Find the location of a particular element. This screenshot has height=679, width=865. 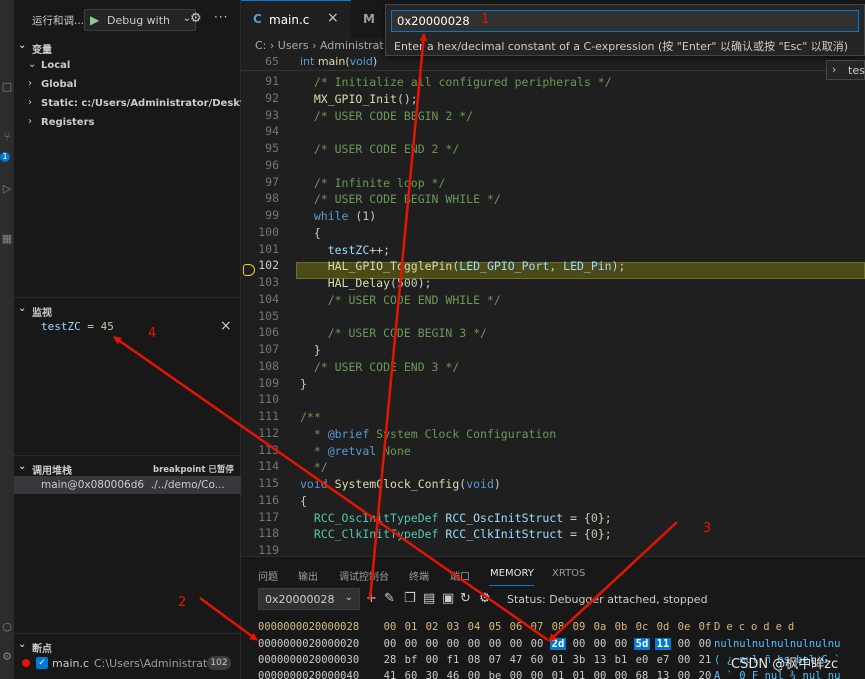

gear-icon: ⚙ is located at coordinates (196, 18).